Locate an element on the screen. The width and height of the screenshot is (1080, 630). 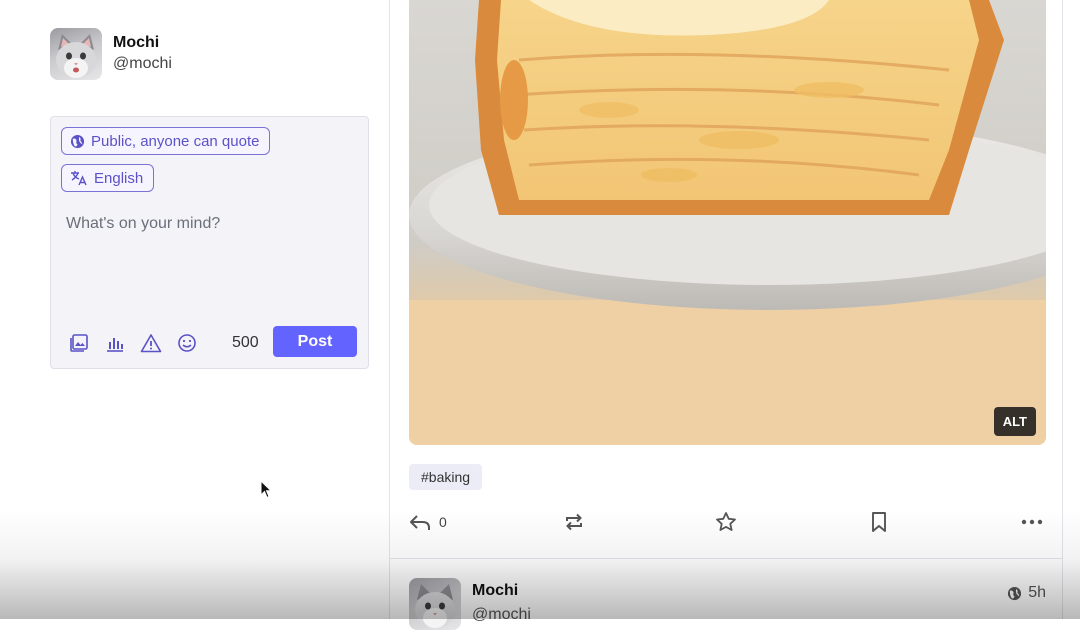
reply-button: 0 is located at coordinates (428, 522).